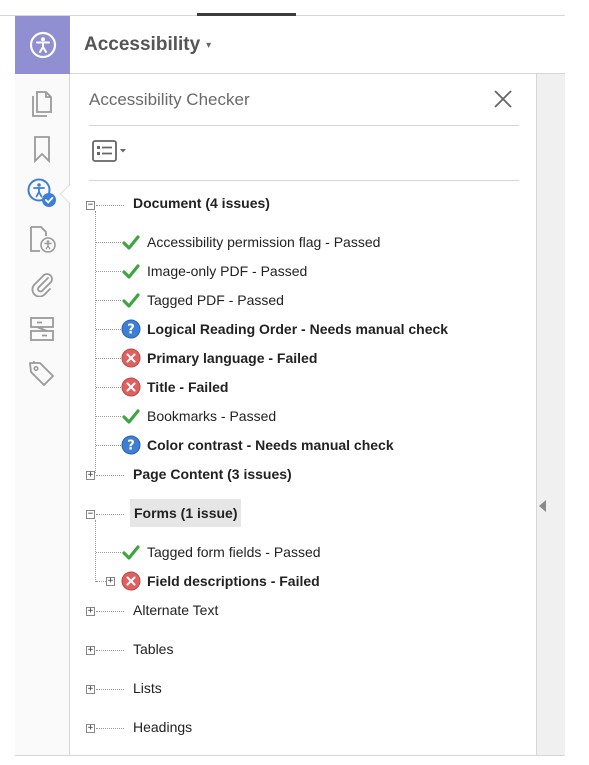 The height and width of the screenshot is (765, 589). I want to click on item-label: Image-only PDF - Passed, so click(227, 271).